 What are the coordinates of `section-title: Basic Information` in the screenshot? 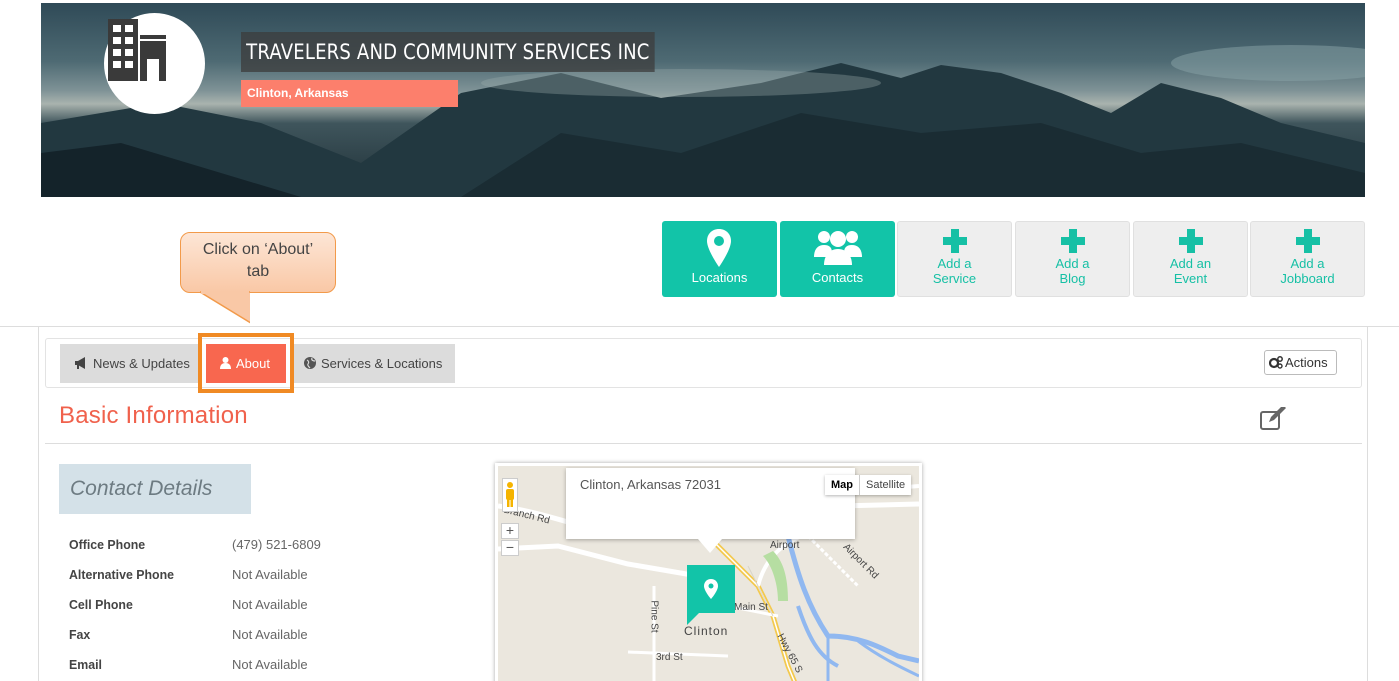 It's located at (153, 415).